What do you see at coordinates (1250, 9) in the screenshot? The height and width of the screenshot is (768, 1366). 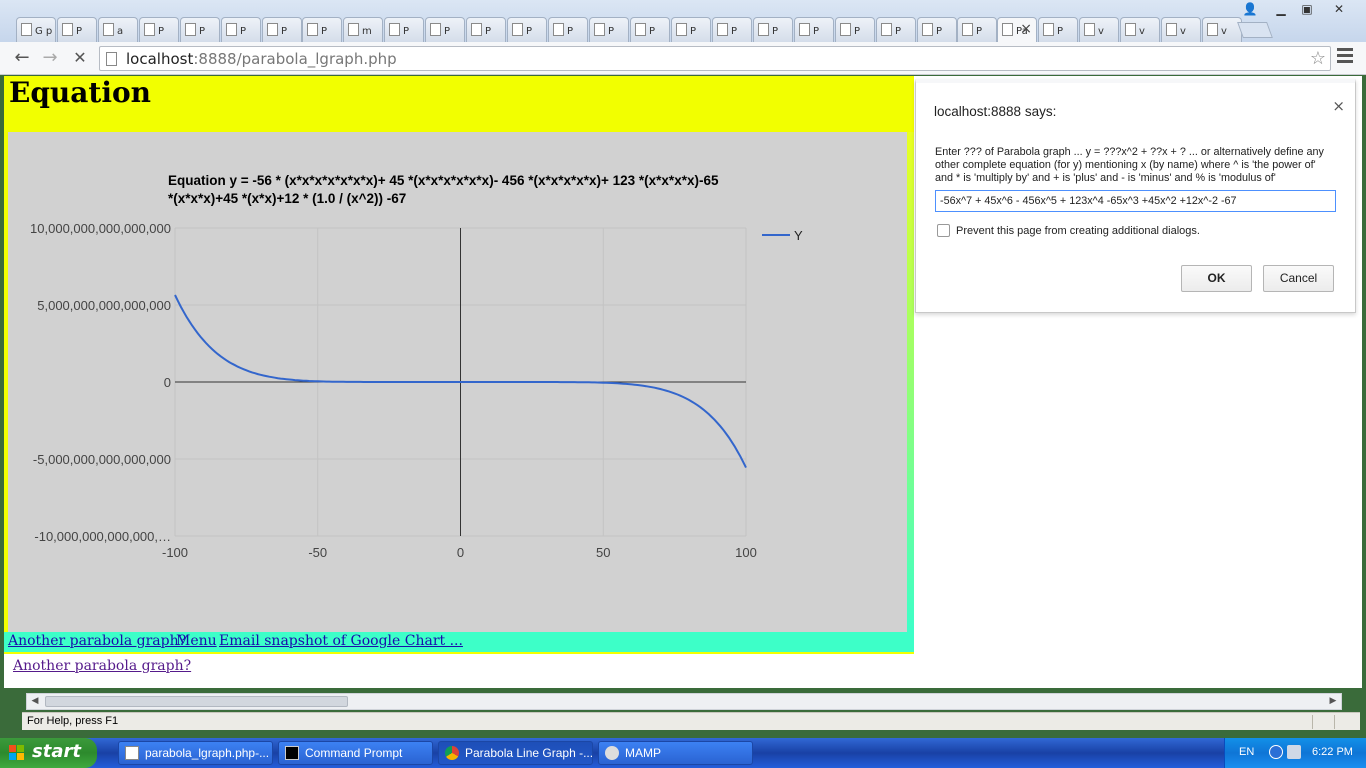 I see `profile-icon: 👤` at bounding box center [1250, 9].